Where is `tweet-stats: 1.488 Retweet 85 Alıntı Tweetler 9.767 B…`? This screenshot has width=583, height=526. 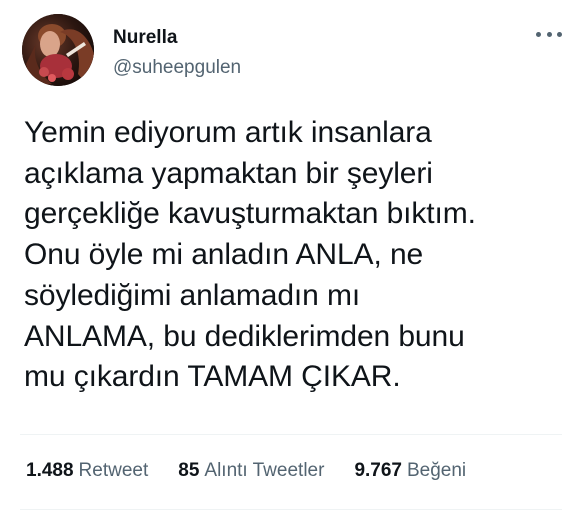 tweet-stats: 1.488 Retweet 85 Alıntı Tweetler 9.767 B… is located at coordinates (246, 471).